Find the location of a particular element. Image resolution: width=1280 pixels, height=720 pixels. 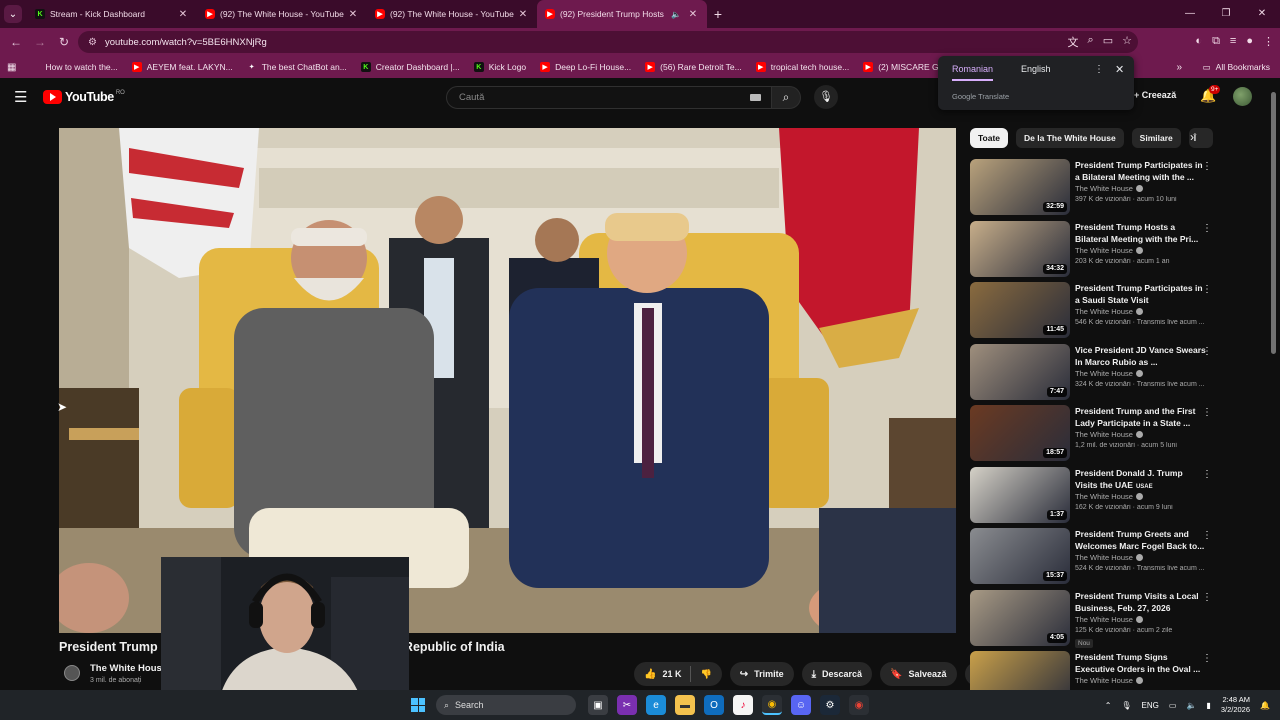

avatar is located at coordinates (1242, 96).